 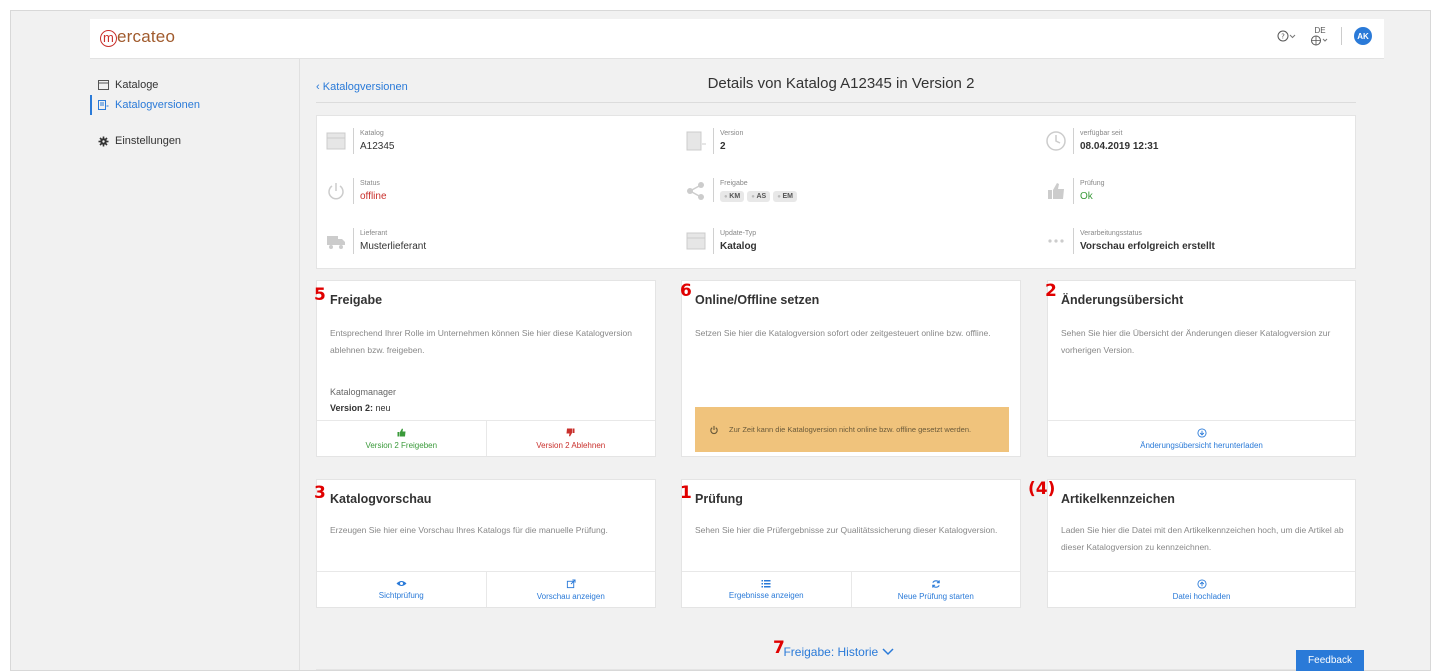 What do you see at coordinates (719, 499) in the screenshot?
I see `card-title: Prüfung` at bounding box center [719, 499].